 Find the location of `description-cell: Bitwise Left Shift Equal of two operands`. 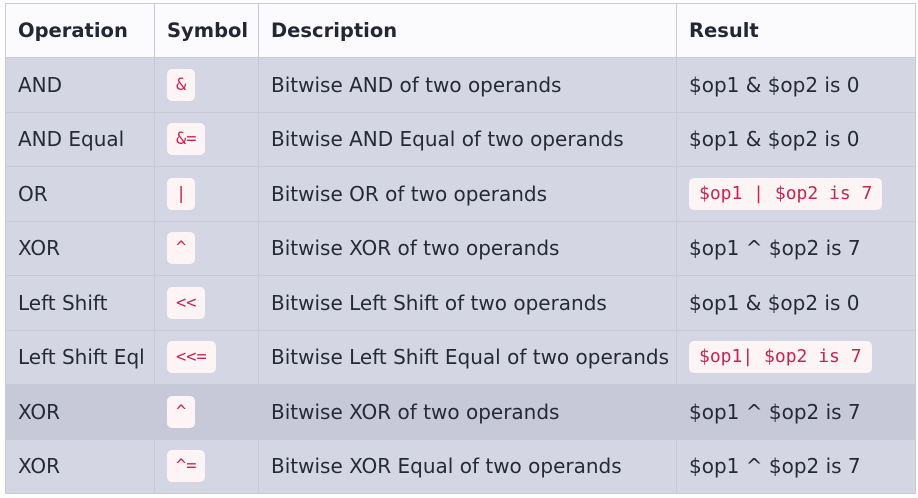

description-cell: Bitwise Left Shift Equal of two operands is located at coordinates (467, 357).